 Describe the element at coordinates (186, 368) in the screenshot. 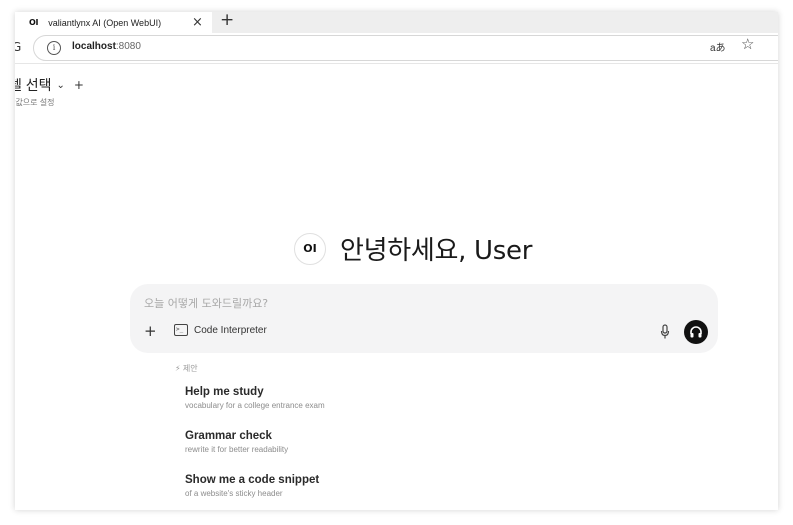

I see `suggestions-header: ⚡ 제안` at that location.